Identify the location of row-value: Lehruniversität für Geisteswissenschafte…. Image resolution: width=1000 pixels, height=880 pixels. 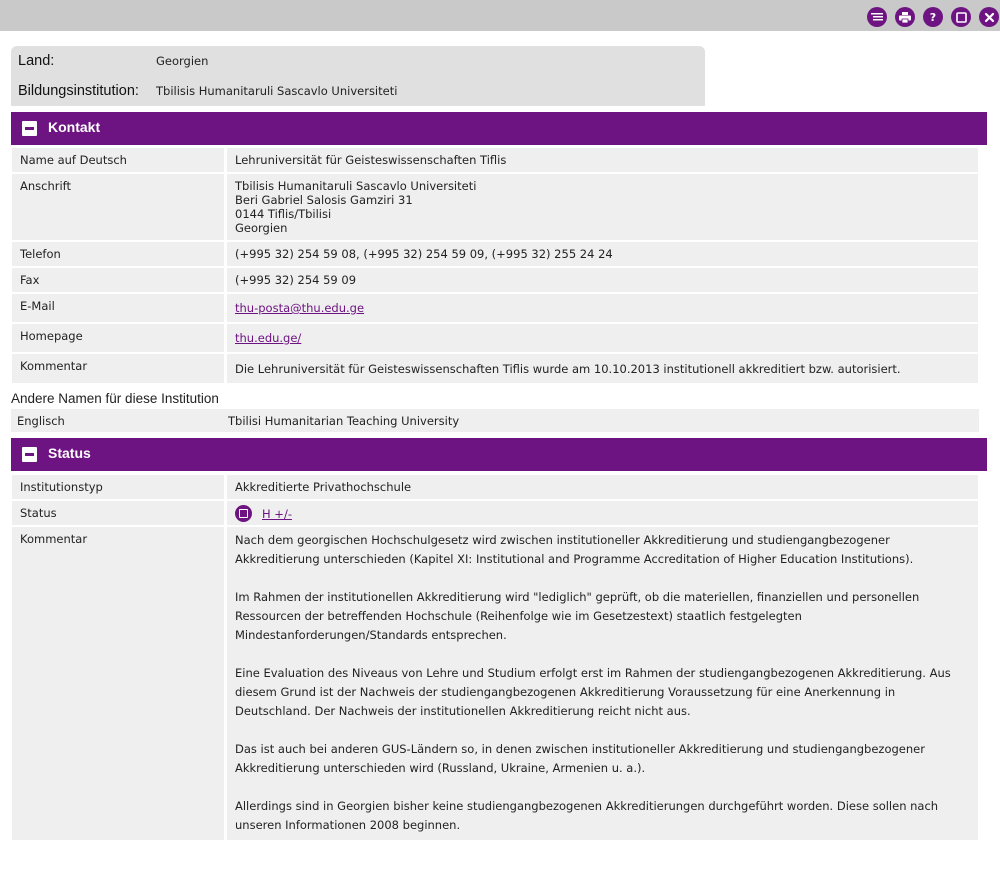
(602, 160).